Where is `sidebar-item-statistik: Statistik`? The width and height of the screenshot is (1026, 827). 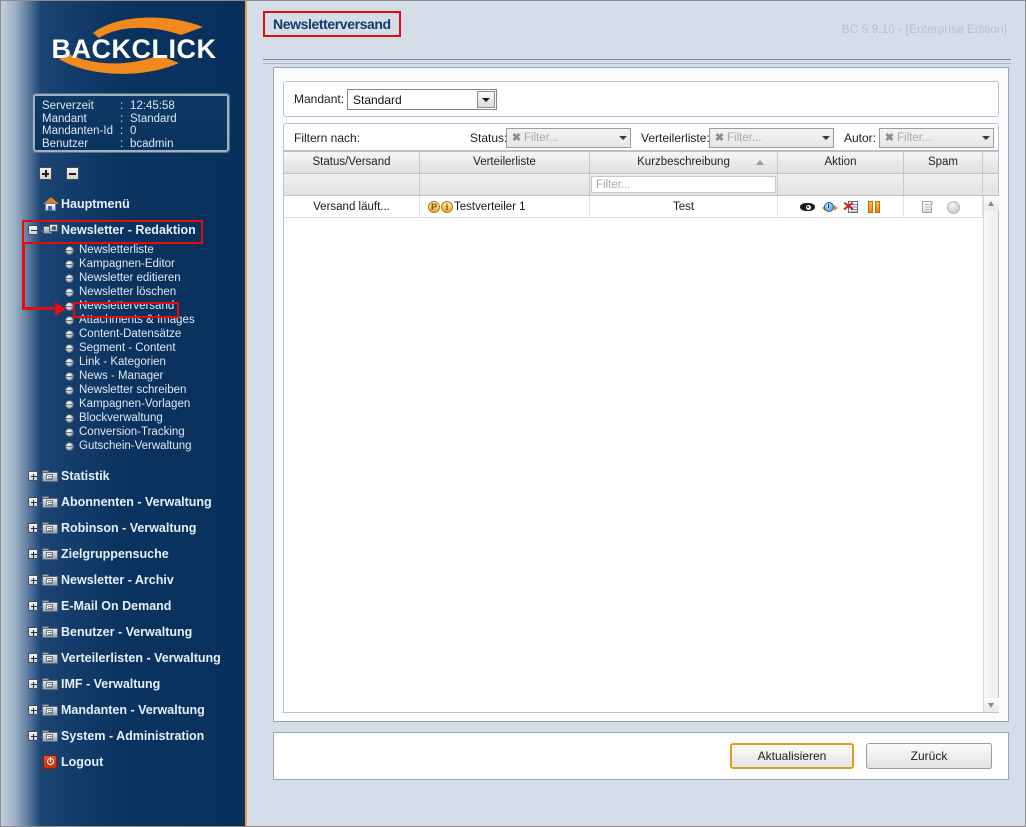
sidebar-item-statistik: Statistik is located at coordinates (123, 476).